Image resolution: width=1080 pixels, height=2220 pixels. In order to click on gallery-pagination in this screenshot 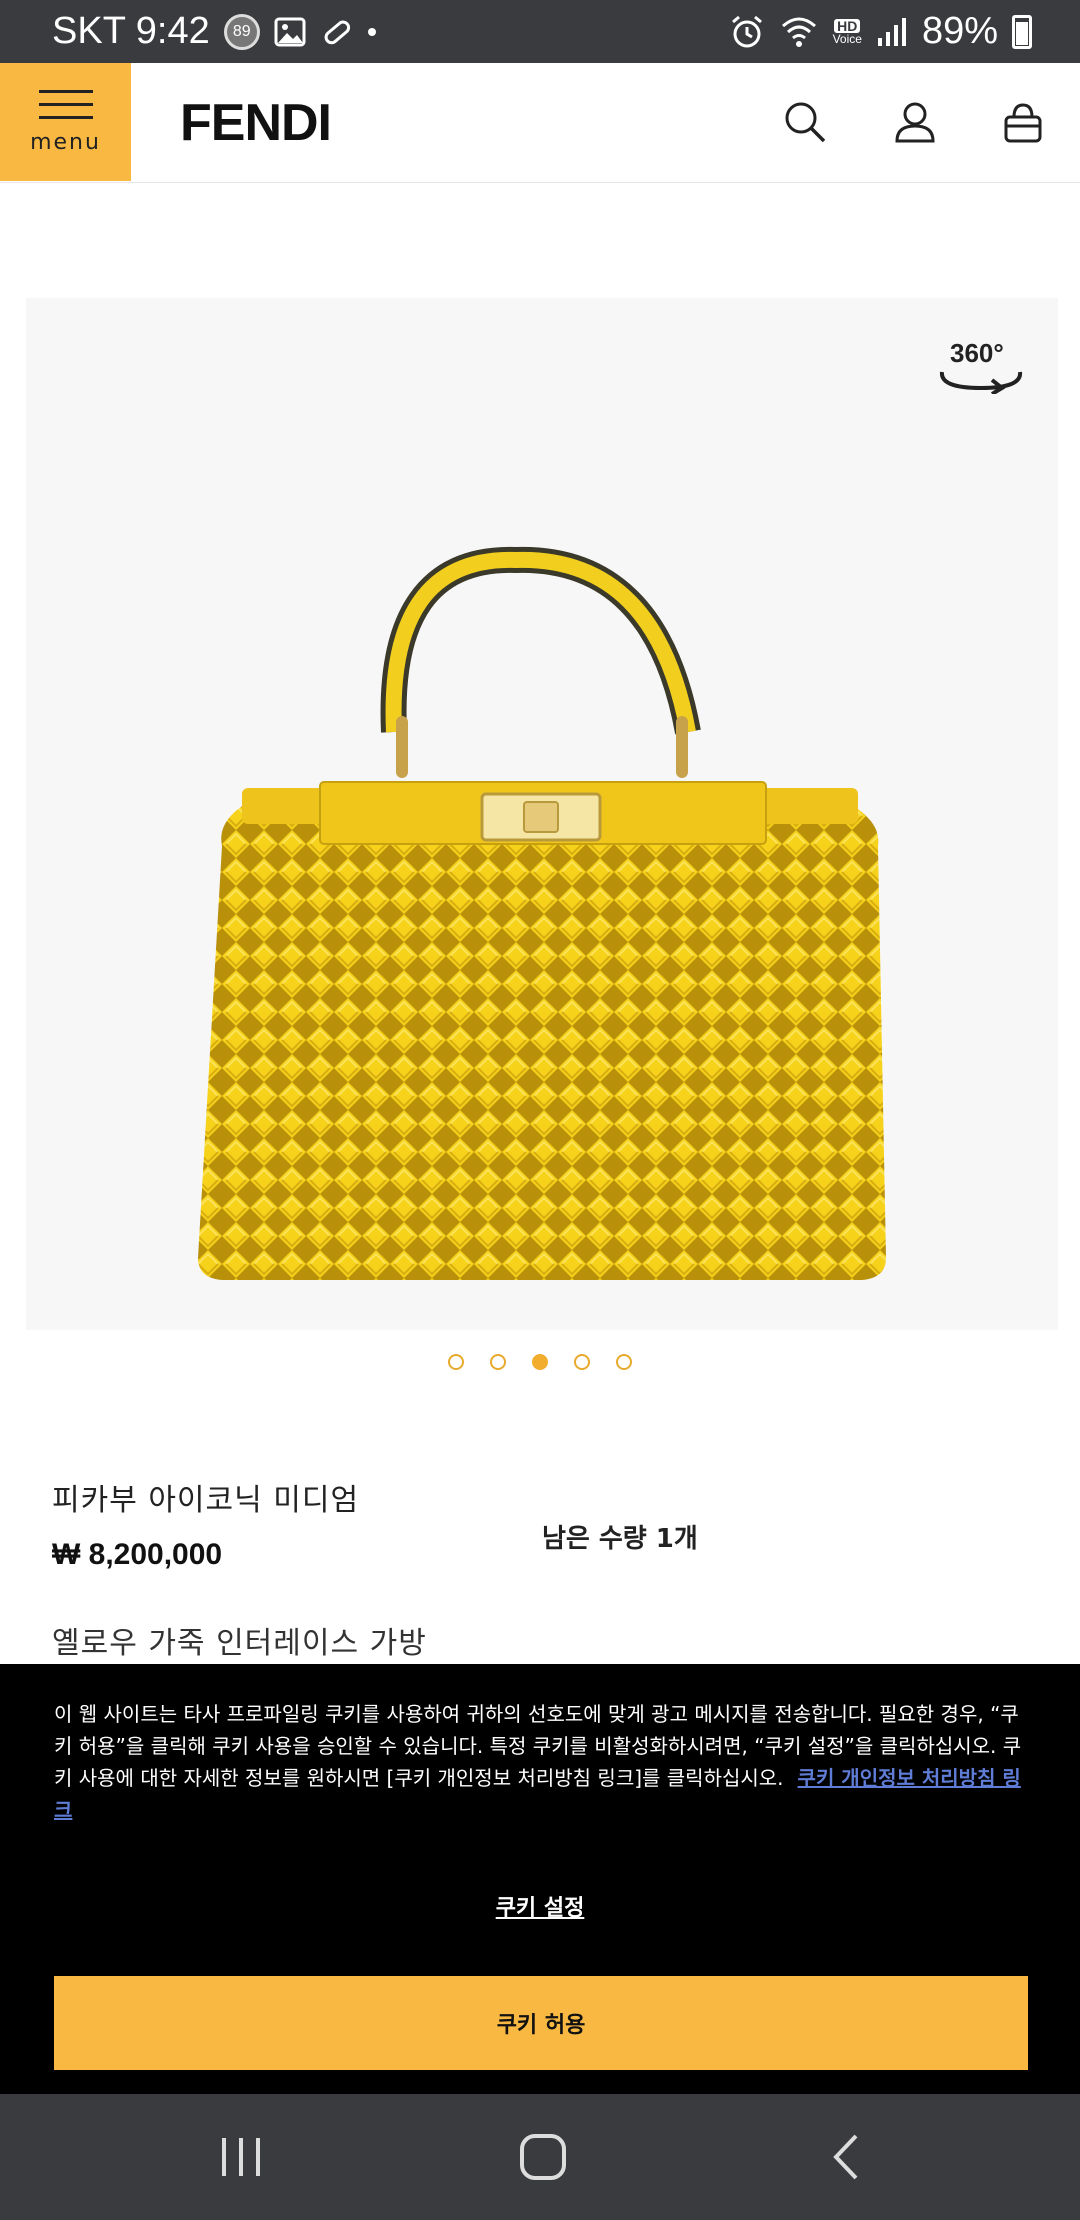, I will do `click(540, 1362)`.